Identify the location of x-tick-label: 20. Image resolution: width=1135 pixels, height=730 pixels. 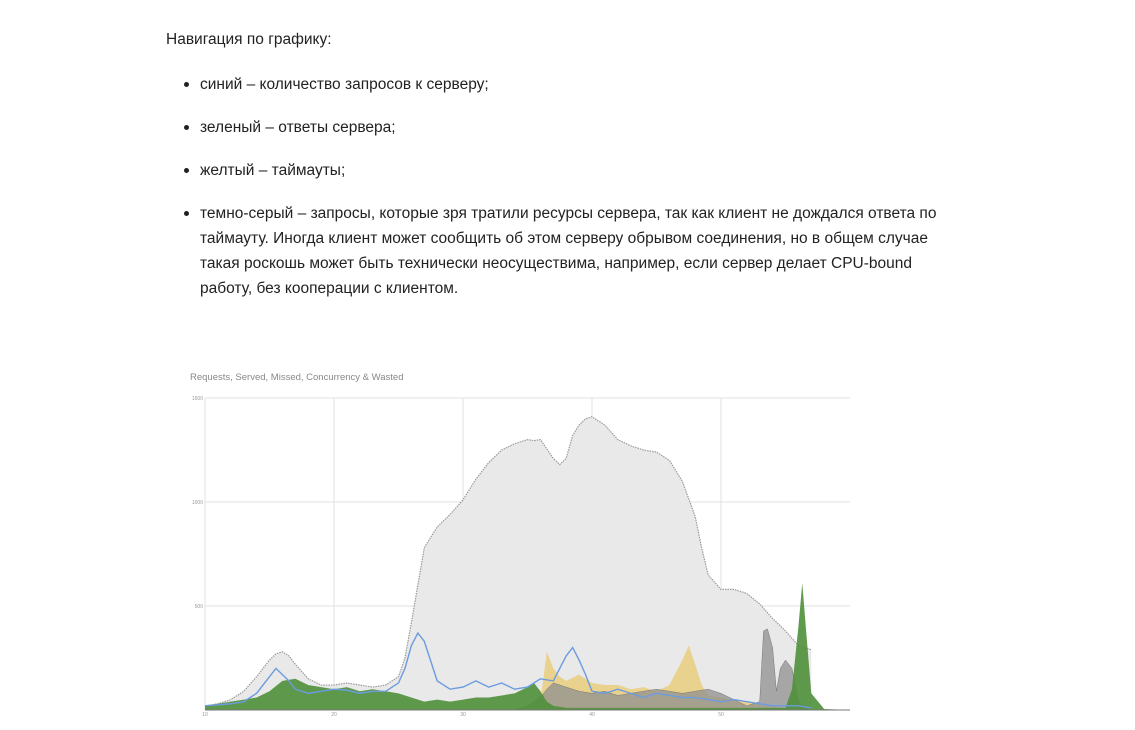
(334, 715).